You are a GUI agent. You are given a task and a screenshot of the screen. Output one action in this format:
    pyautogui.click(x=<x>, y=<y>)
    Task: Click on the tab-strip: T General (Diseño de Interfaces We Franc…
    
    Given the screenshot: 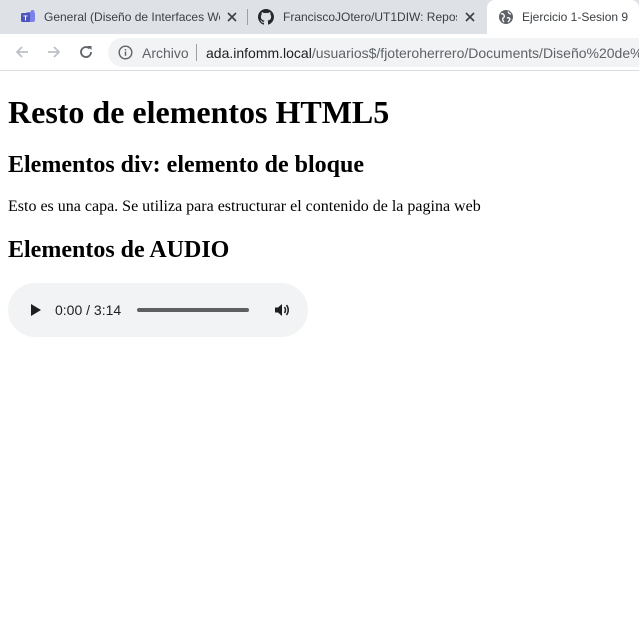 What is the action you would take?
    pyautogui.click(x=319, y=17)
    